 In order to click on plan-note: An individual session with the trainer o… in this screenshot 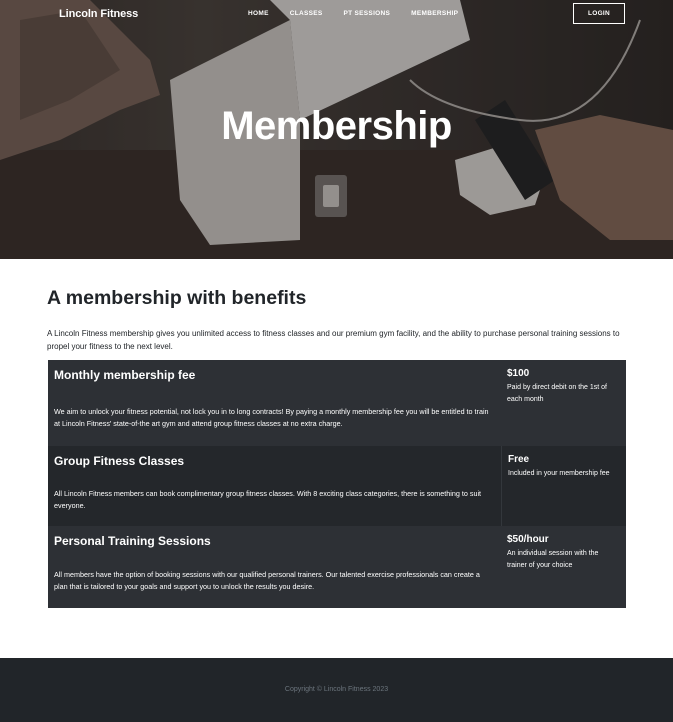, I will do `click(553, 559)`.